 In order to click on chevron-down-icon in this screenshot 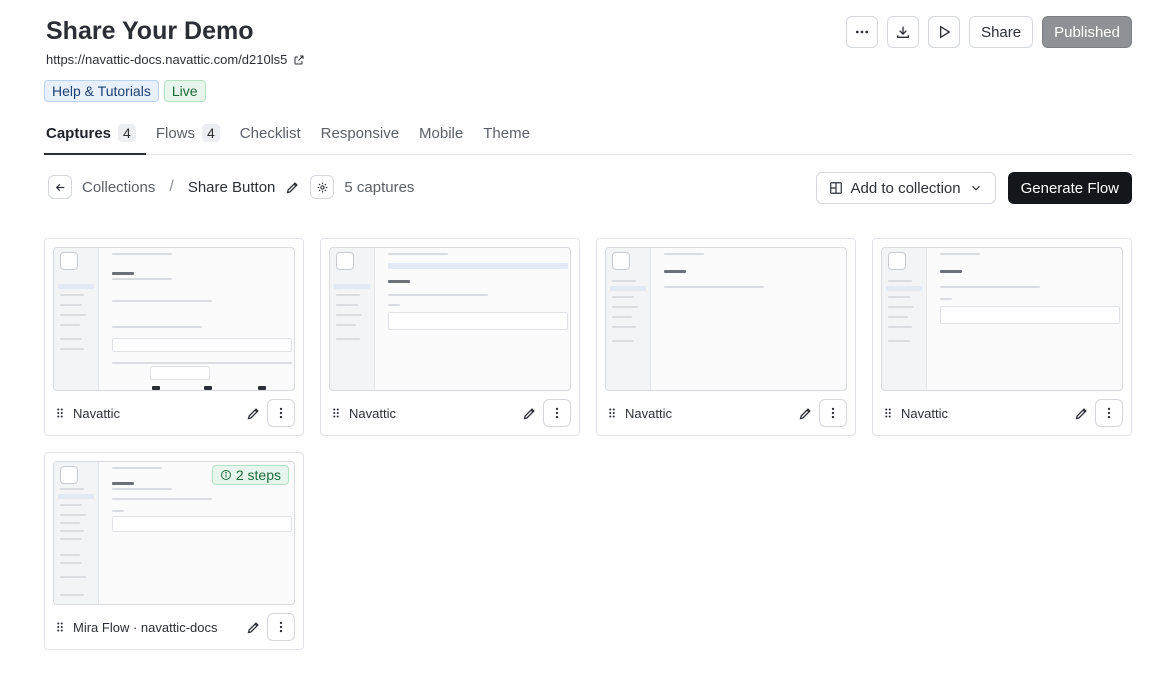, I will do `click(975, 188)`.